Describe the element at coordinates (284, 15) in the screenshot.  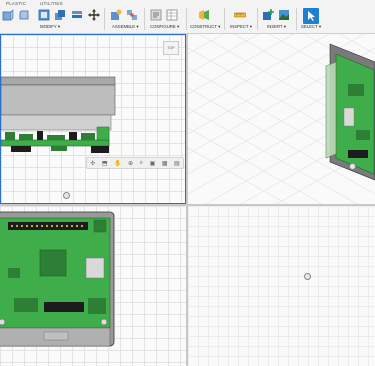
I see `insert-image-icon` at that location.